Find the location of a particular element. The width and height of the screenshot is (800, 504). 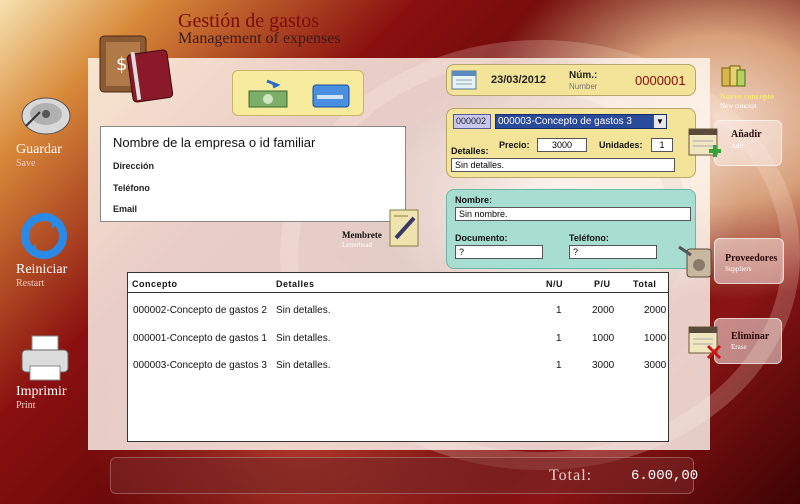

print-button: Imprimir Print is located at coordinates (45, 371).